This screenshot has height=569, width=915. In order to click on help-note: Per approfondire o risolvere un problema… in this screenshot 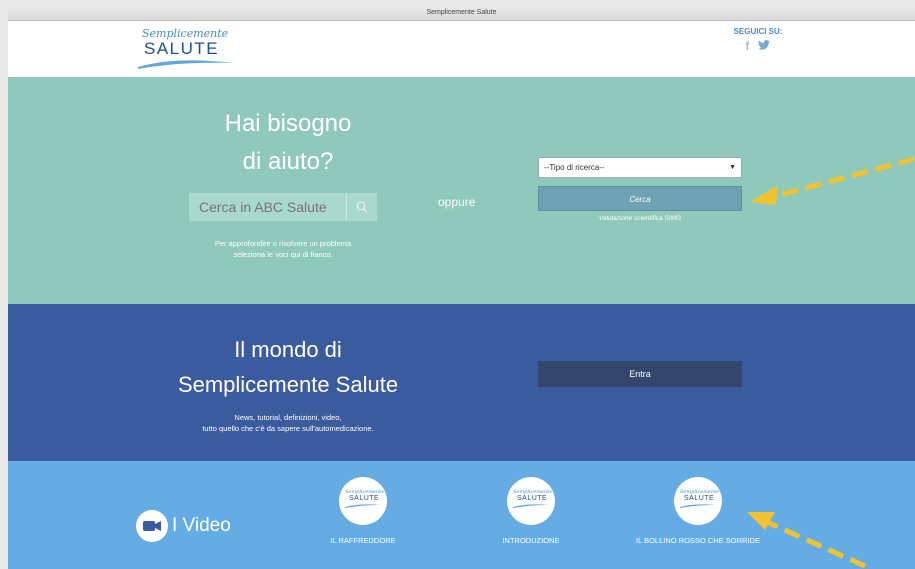, I will do `click(283, 249)`.